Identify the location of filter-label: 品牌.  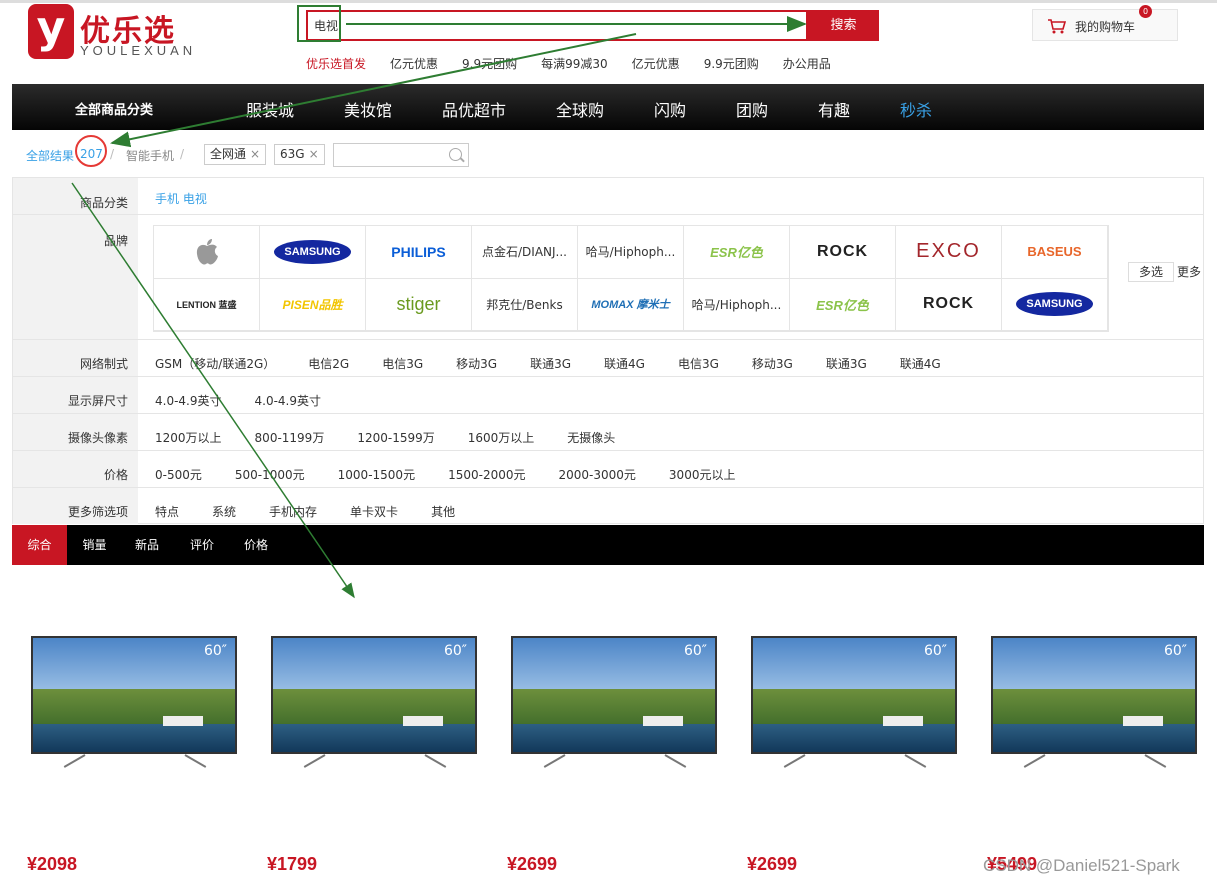
(75, 277).